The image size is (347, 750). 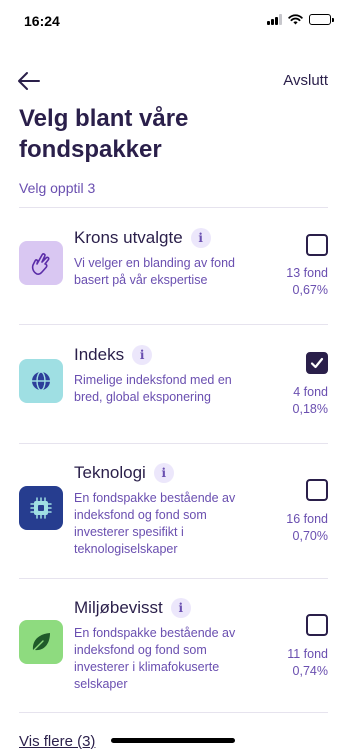 I want to click on status-time: 16:24, so click(x=42, y=21).